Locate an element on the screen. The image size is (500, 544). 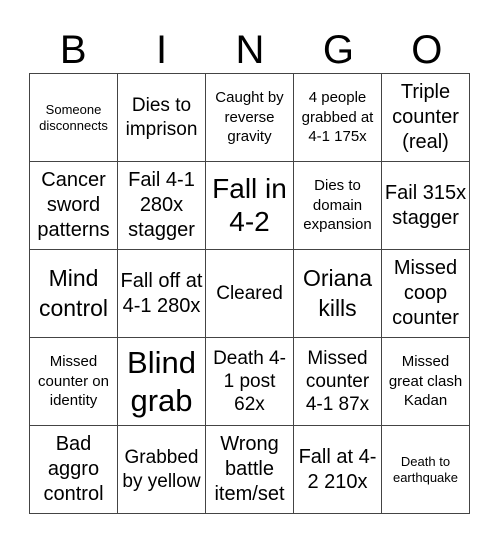
bingo-header: B I N G O is located at coordinates (250, 50).